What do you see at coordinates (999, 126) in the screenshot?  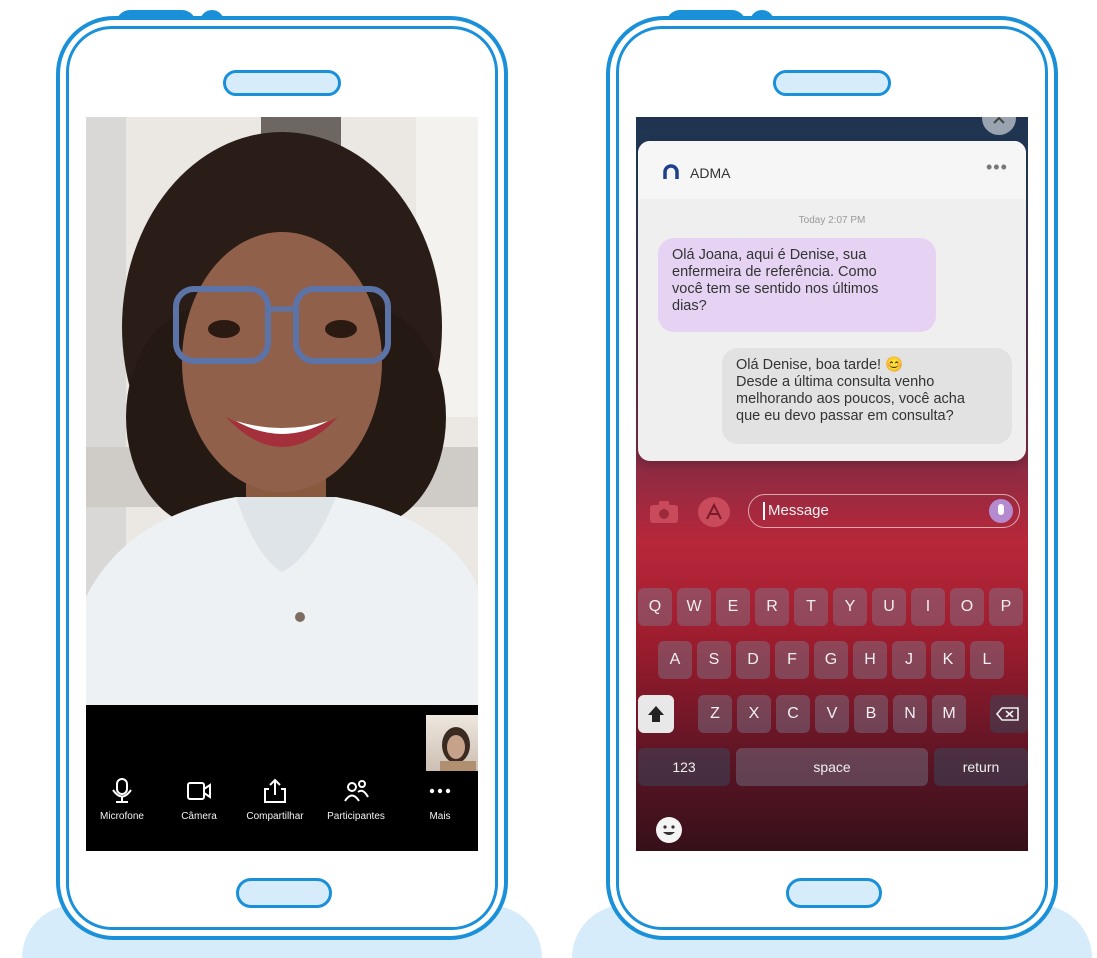 I see `close-icon` at bounding box center [999, 126].